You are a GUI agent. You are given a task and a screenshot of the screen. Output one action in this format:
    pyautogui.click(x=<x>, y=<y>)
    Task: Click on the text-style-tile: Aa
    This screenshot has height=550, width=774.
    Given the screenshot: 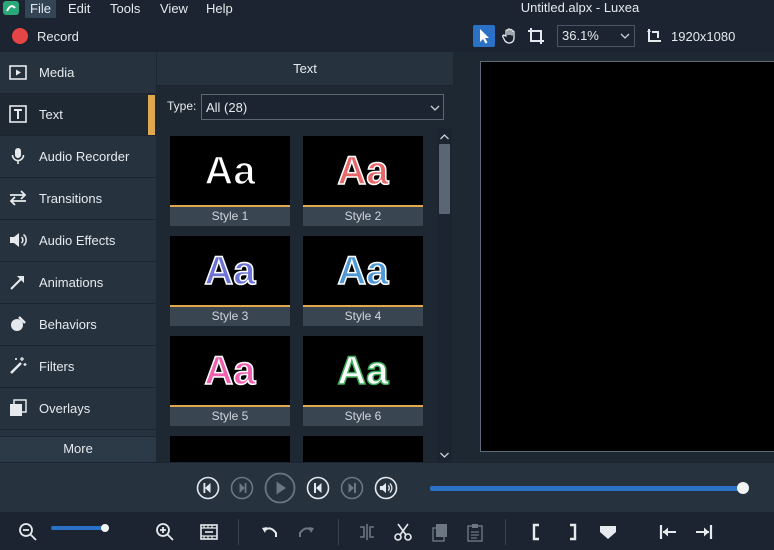 What is the action you would take?
    pyautogui.click(x=230, y=449)
    